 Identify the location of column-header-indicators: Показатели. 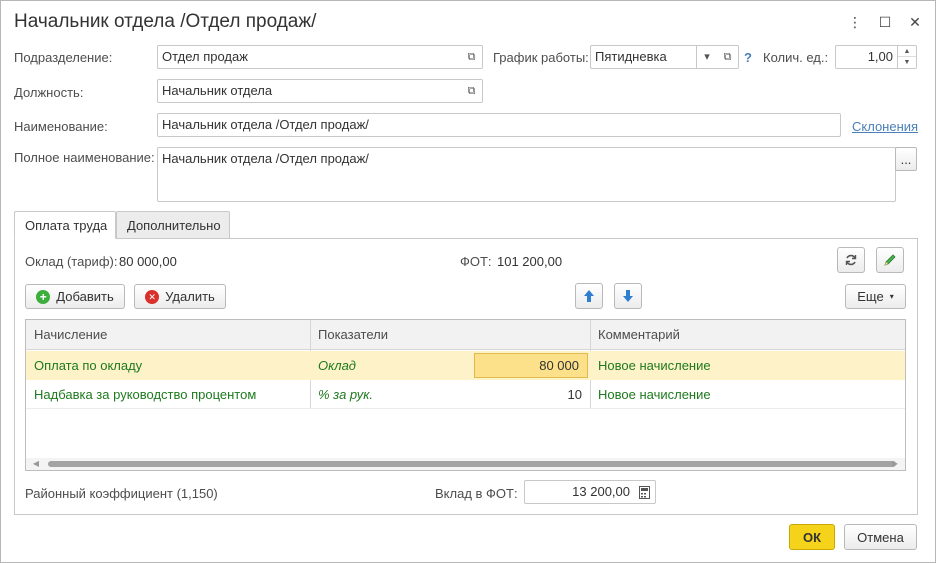
(450, 335).